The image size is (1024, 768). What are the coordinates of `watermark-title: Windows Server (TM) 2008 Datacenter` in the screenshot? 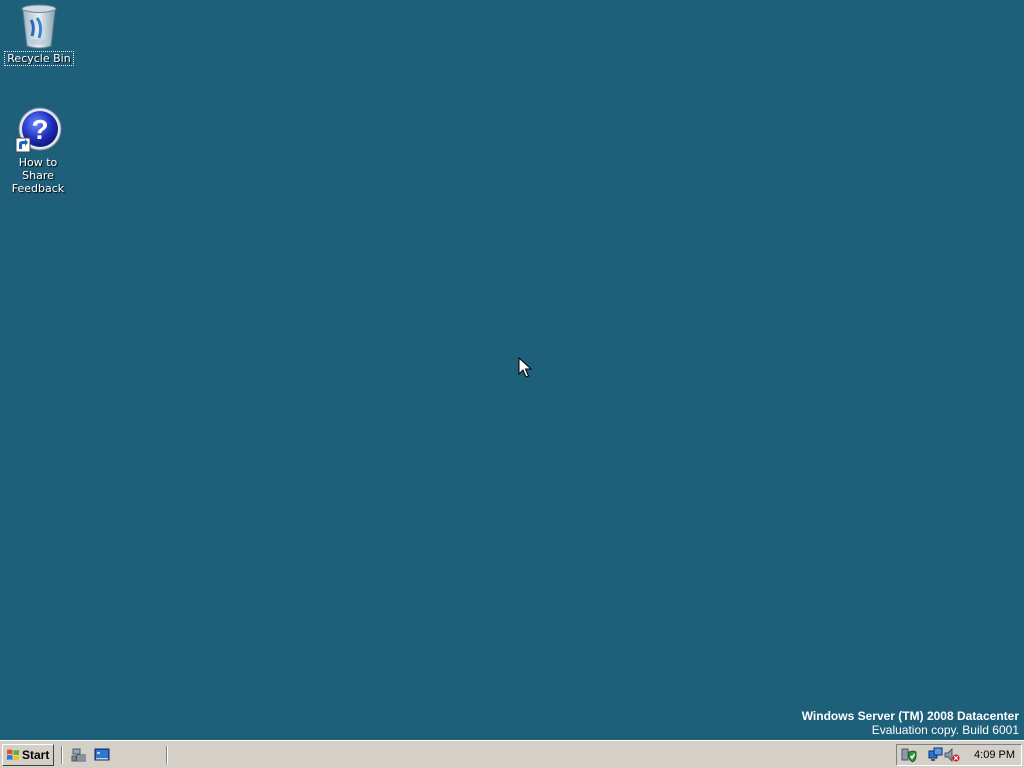 It's located at (910, 716).